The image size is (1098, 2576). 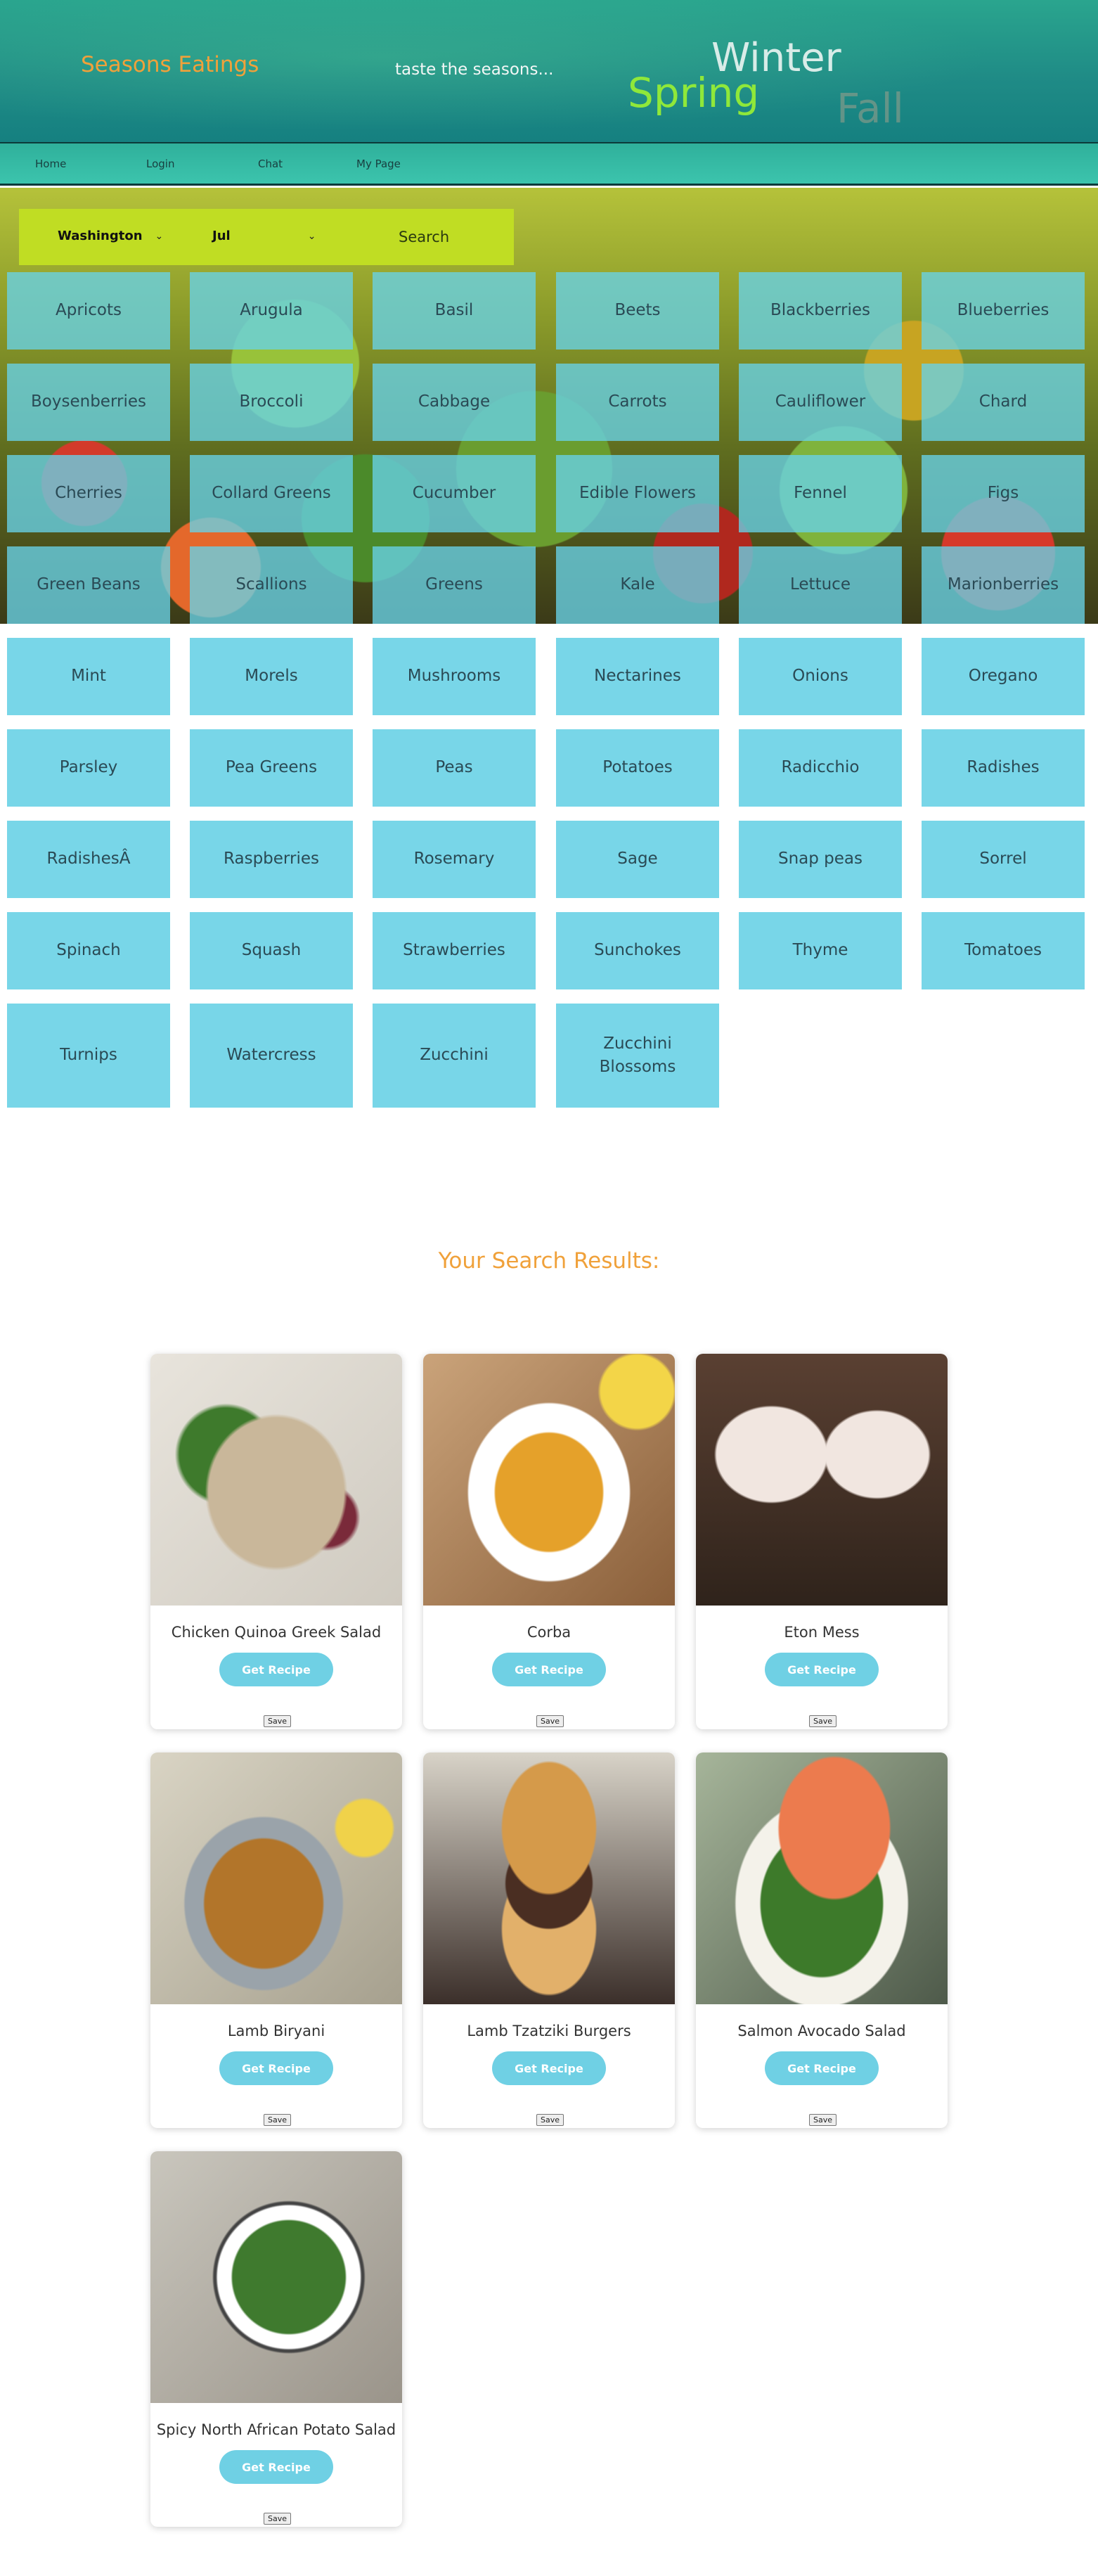 I want to click on state-select: Washington ⌄, so click(x=110, y=236).